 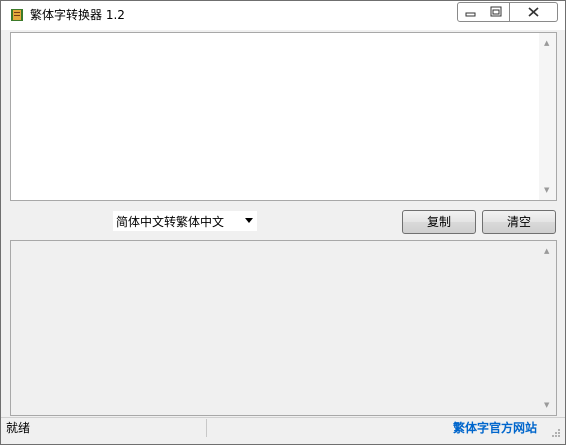 I want to click on conversion-mode-select: 简体中文转繁体中文, so click(x=185, y=221).